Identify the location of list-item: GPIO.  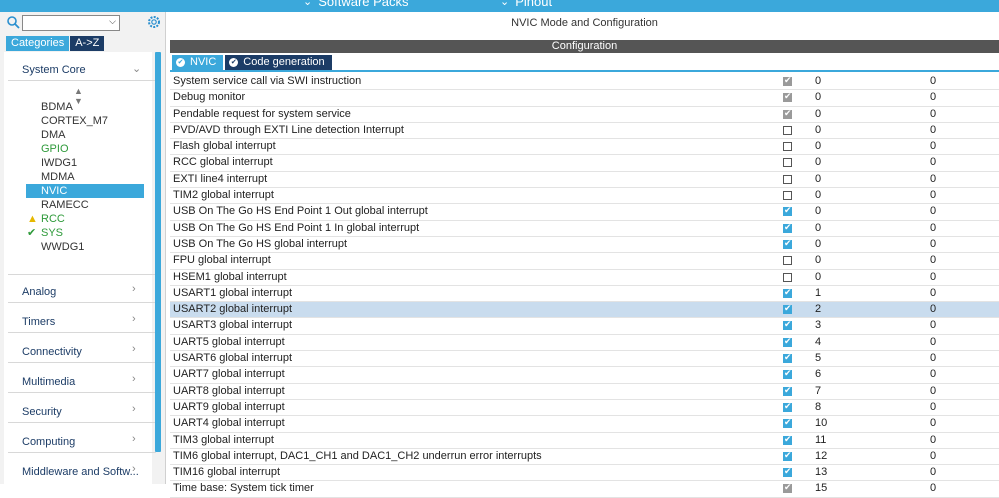
(85, 149).